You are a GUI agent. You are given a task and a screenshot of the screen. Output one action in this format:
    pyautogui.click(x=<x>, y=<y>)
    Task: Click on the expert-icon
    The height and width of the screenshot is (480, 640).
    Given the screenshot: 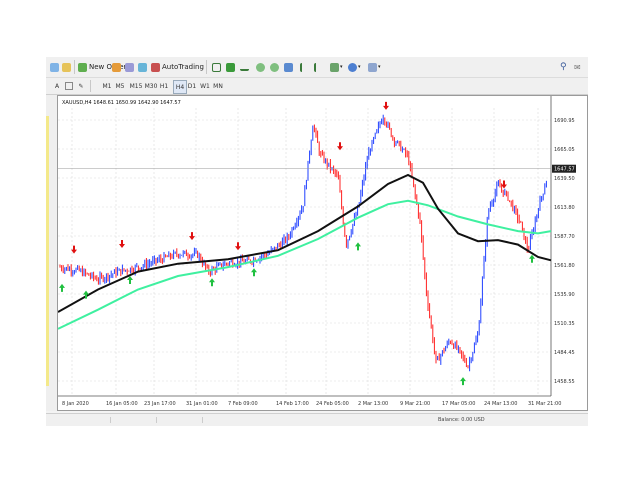 What is the action you would take?
    pyautogui.click(x=142, y=67)
    